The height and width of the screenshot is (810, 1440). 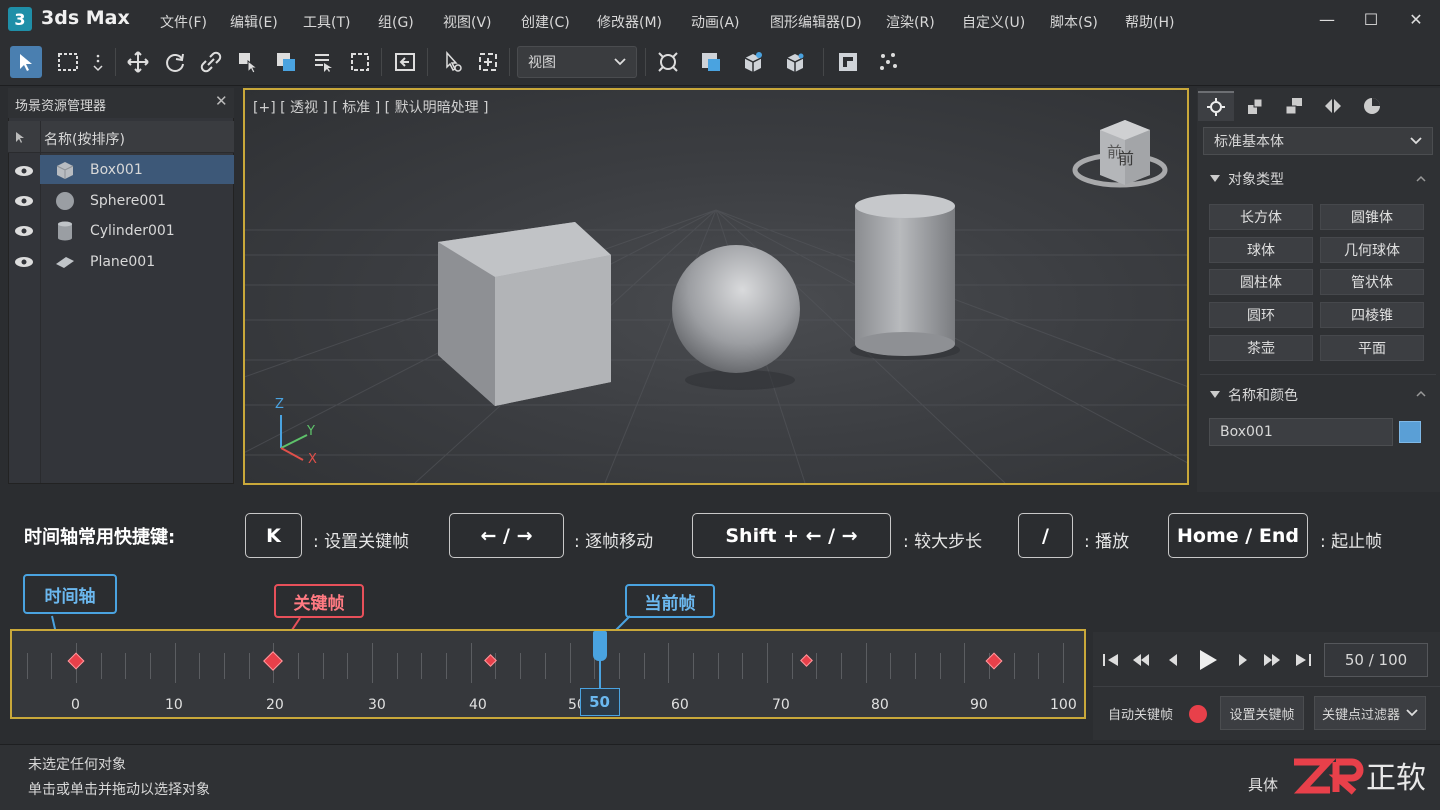 What do you see at coordinates (254, 22) in the screenshot?
I see `menu-edit: 编辑(E)` at bounding box center [254, 22].